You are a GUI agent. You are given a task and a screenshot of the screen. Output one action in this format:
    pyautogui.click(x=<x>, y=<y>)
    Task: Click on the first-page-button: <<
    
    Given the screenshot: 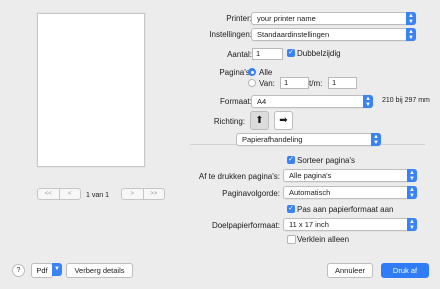 What is the action you would take?
    pyautogui.click(x=48, y=194)
    